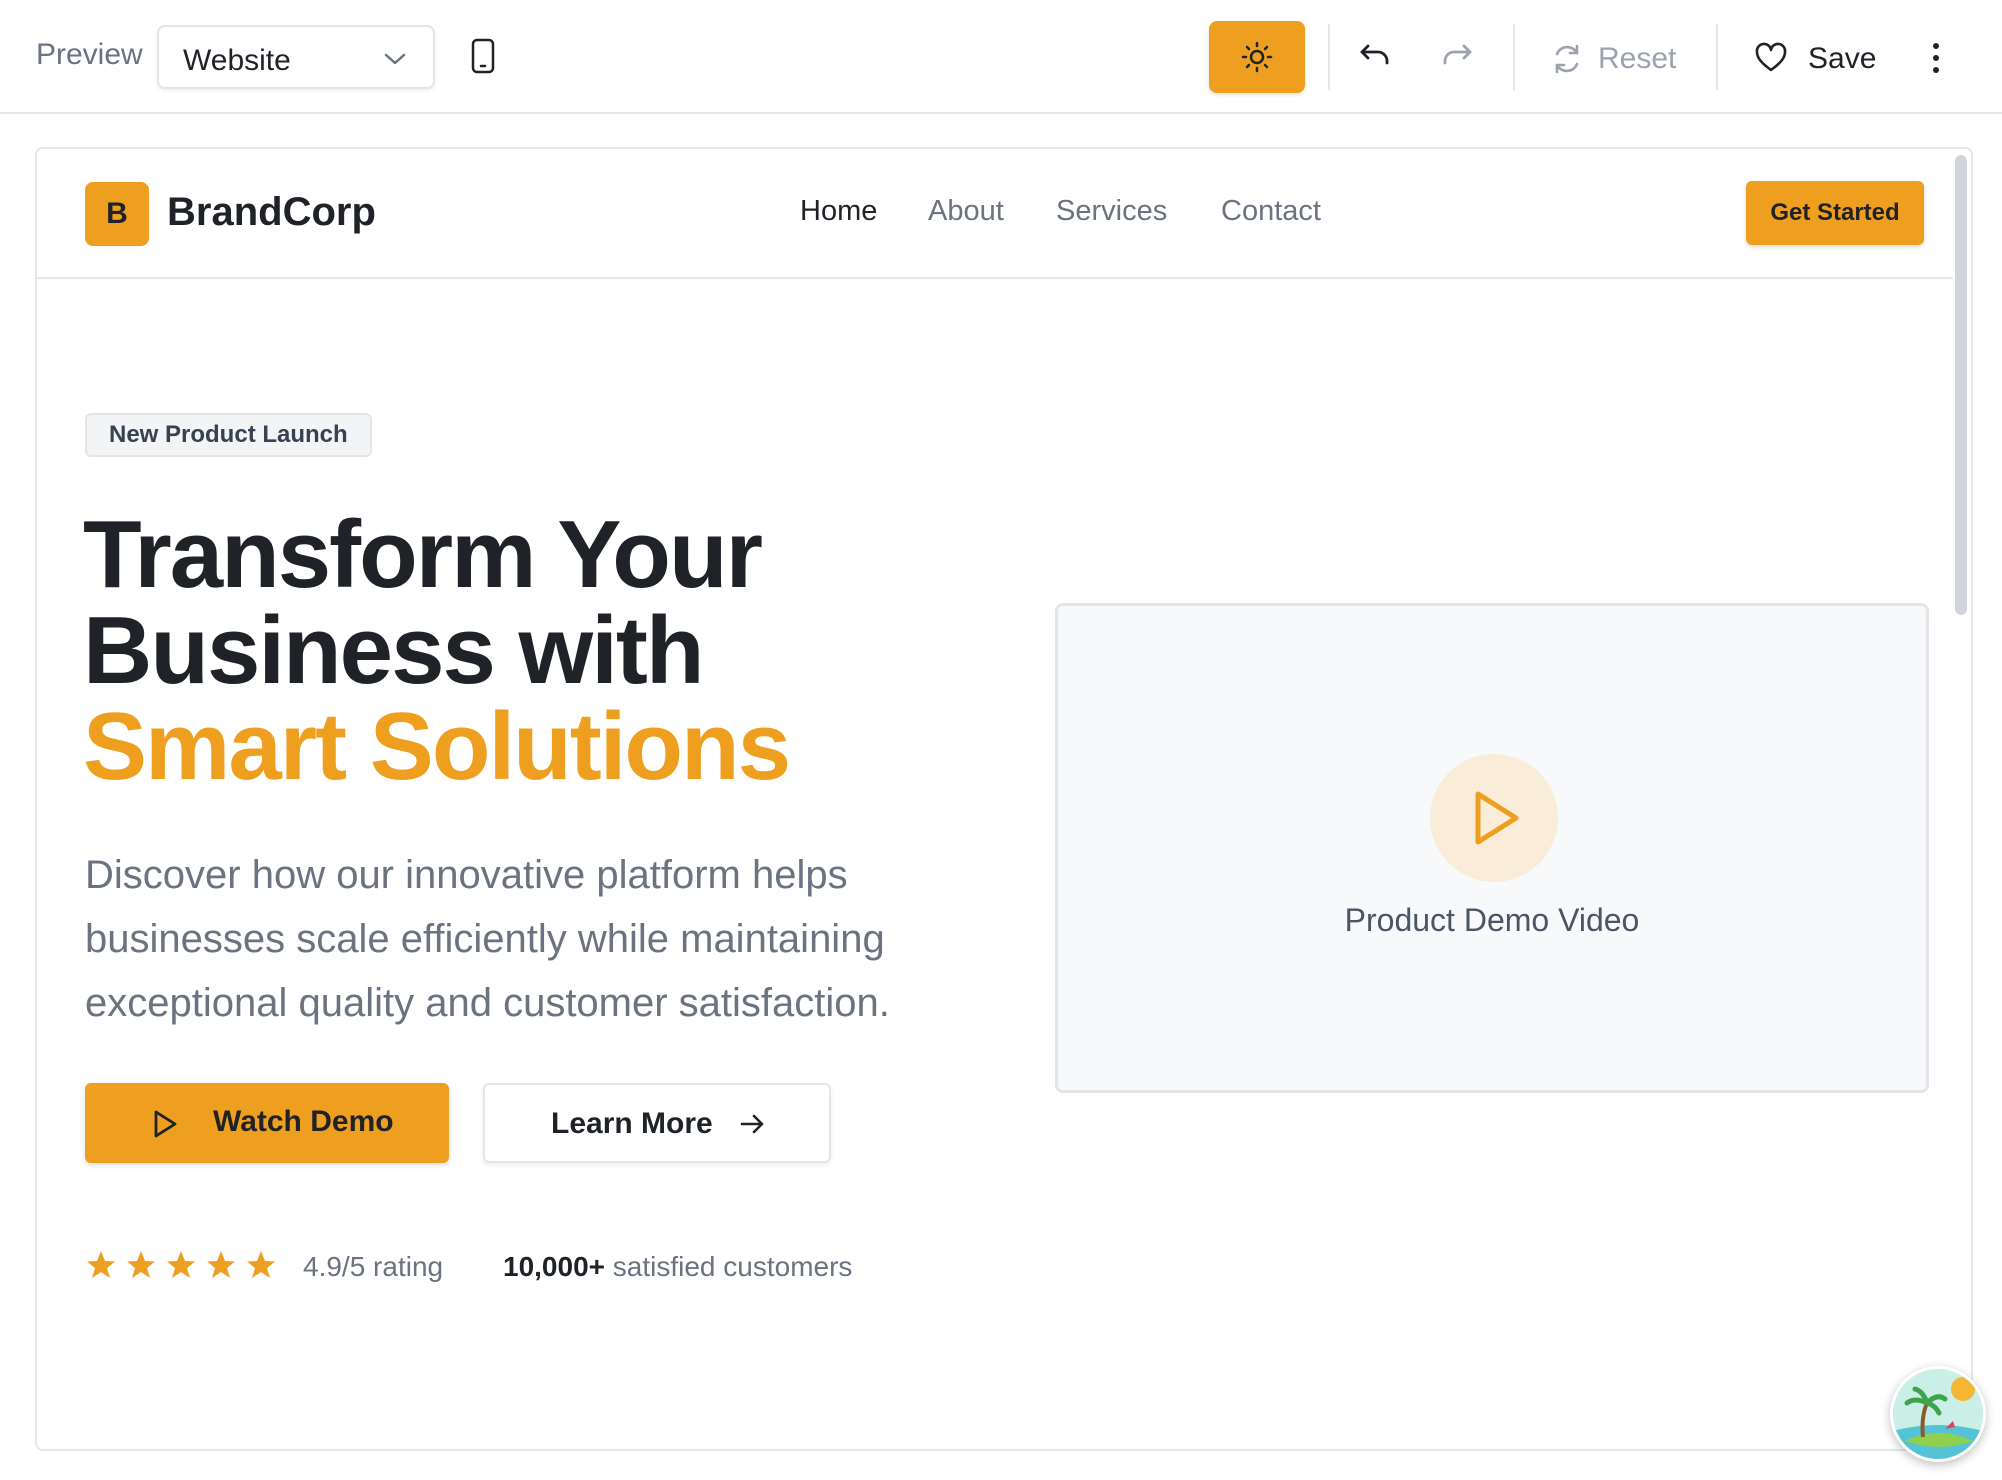 The height and width of the screenshot is (1480, 2002). Describe the element at coordinates (1835, 213) in the screenshot. I see `get-started-button: Get Started` at that location.